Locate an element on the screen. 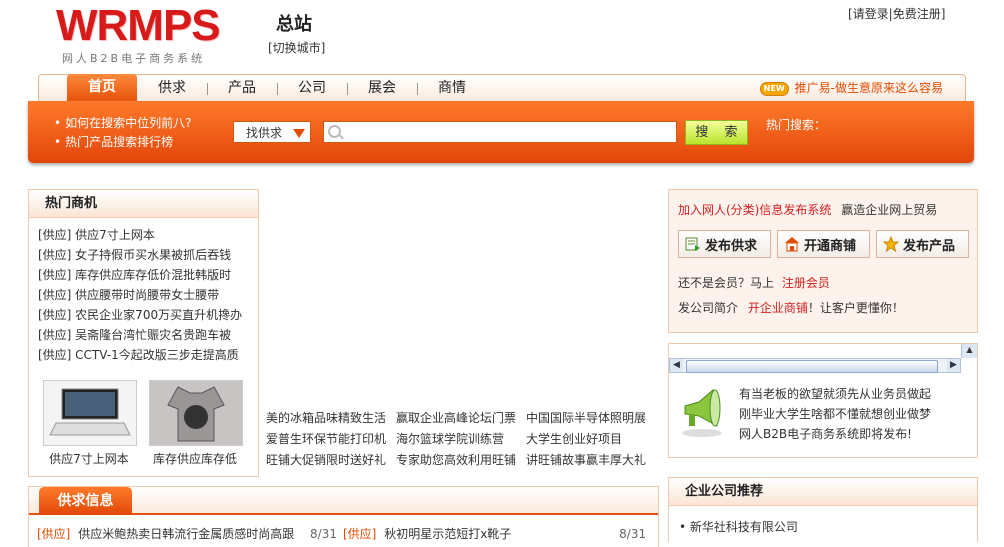  promo-link: NEW 推广易-做生意原来这么容易 is located at coordinates (851, 88).